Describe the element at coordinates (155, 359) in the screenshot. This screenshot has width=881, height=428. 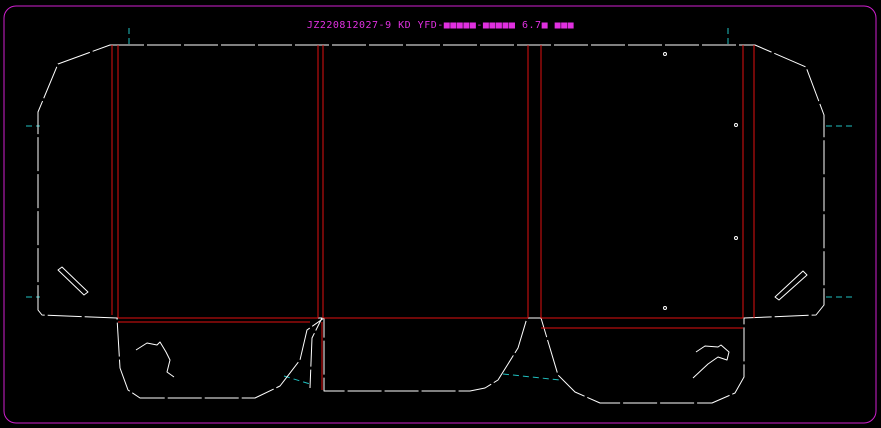
I see `thumb-hook-left` at that location.